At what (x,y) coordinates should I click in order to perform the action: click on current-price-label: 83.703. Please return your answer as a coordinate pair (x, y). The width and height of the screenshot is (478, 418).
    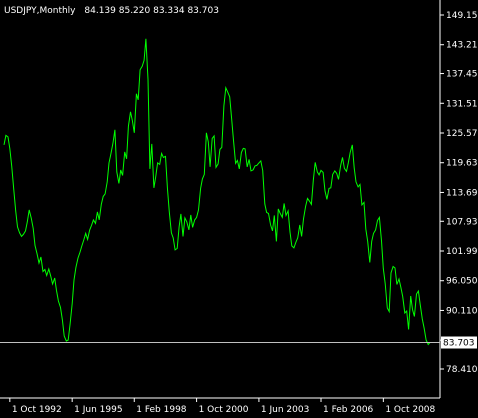
    Looking at the image, I should click on (459, 344).